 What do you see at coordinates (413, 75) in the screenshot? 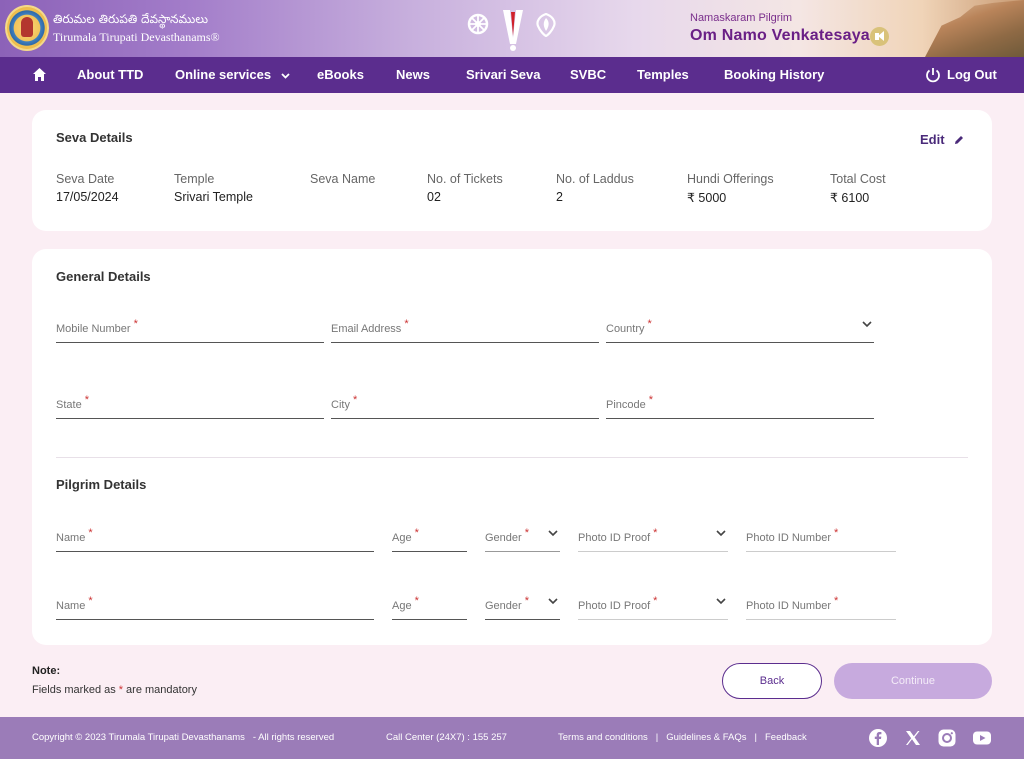
I see `nav-news: News` at bounding box center [413, 75].